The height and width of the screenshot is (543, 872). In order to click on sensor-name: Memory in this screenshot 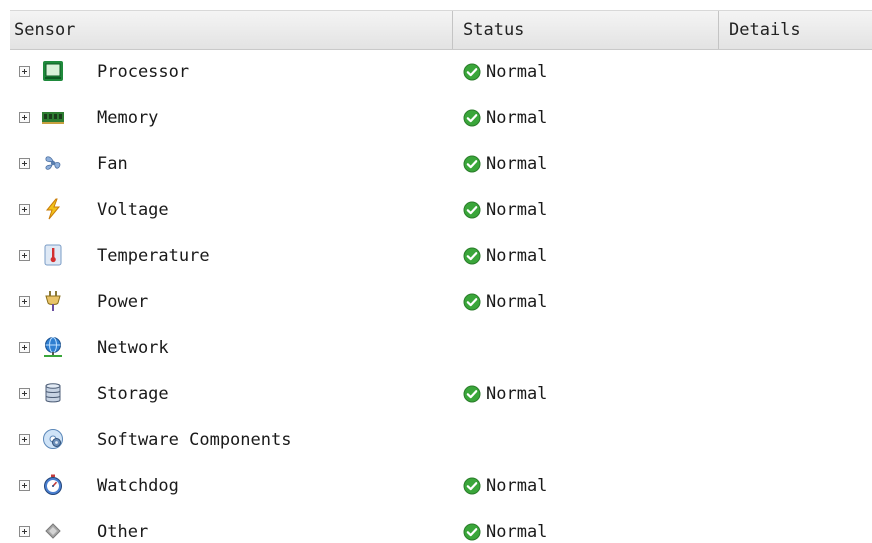, I will do `click(128, 118)`.